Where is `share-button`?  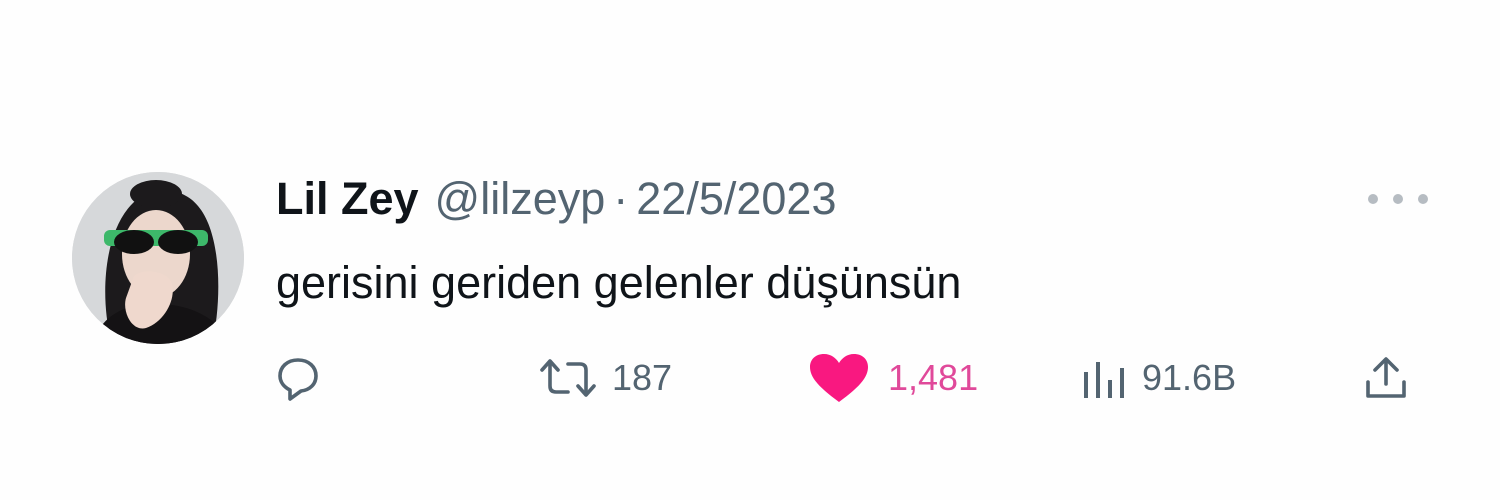
share-button is located at coordinates (1386, 378).